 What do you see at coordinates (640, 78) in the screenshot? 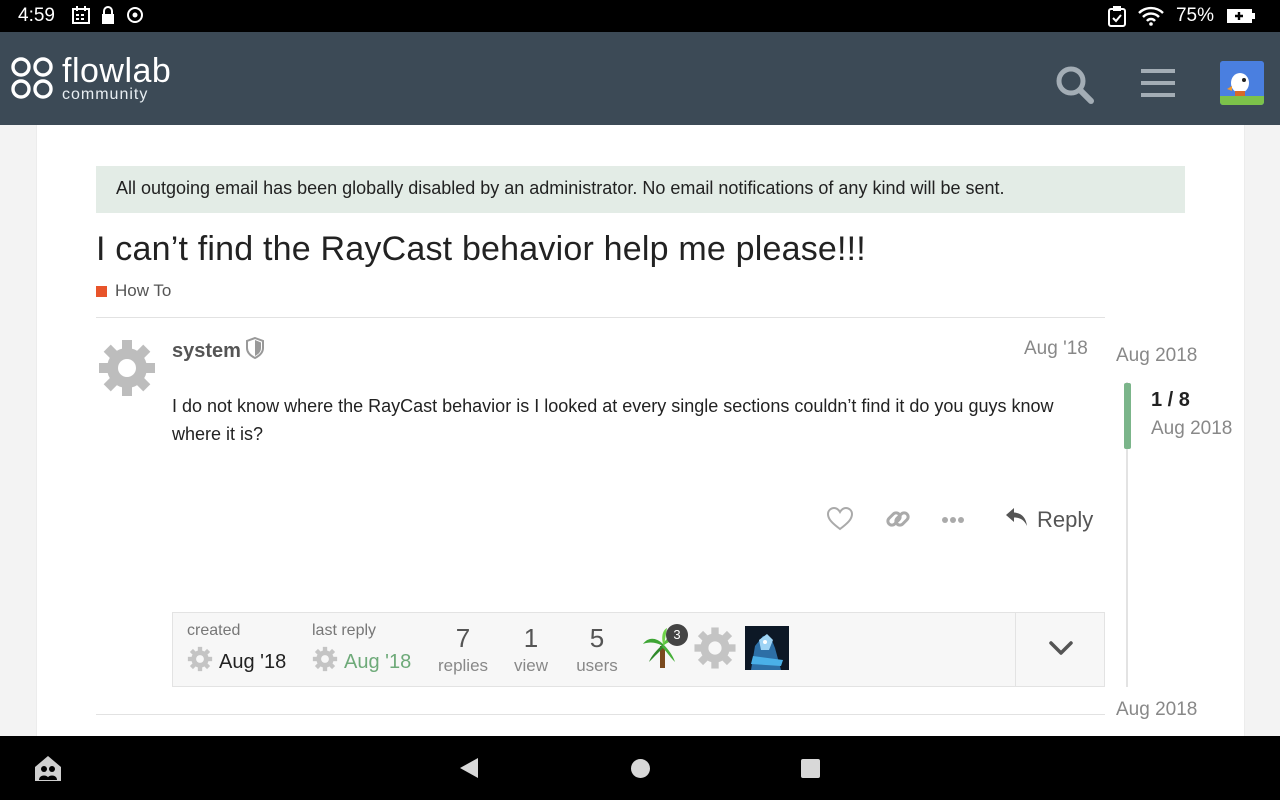
I see `site-header: flowlab community` at bounding box center [640, 78].